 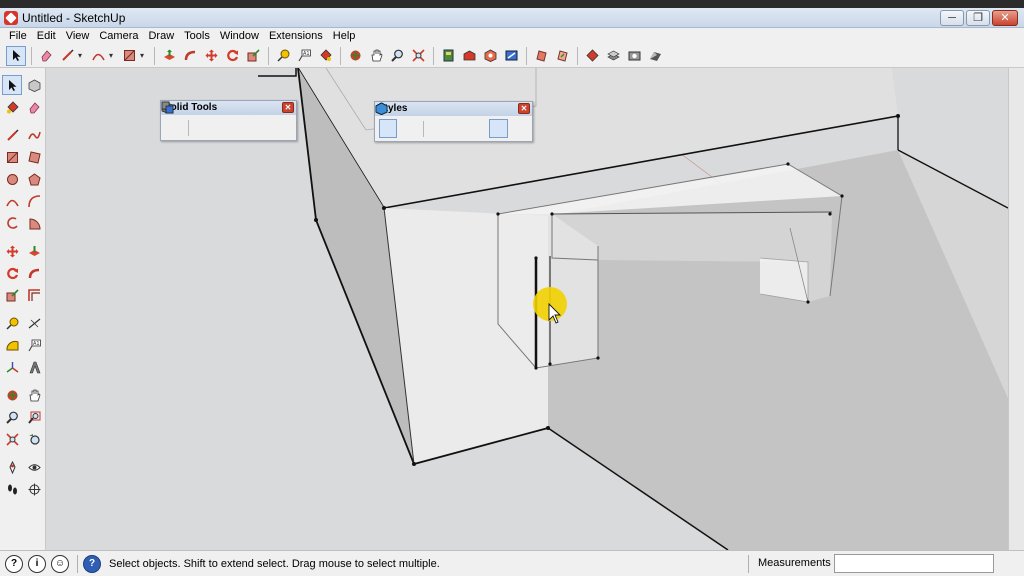 What do you see at coordinates (92, 563) in the screenshot?
I see `help-icon: ?` at bounding box center [92, 563].